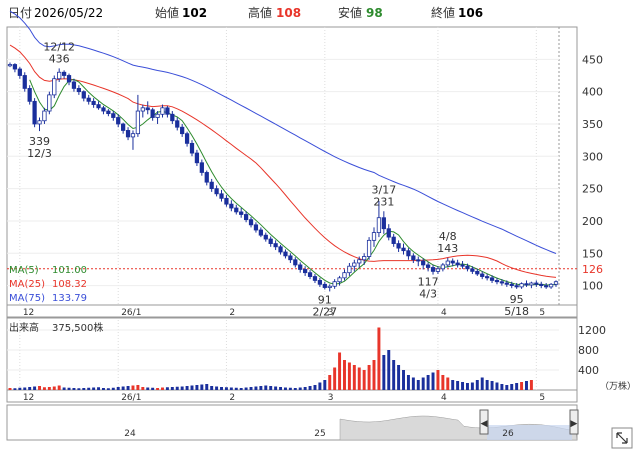 The image size is (642, 459). Describe the element at coordinates (588, 350) in the screenshot. I see `volume-tick-label: 800` at that location.